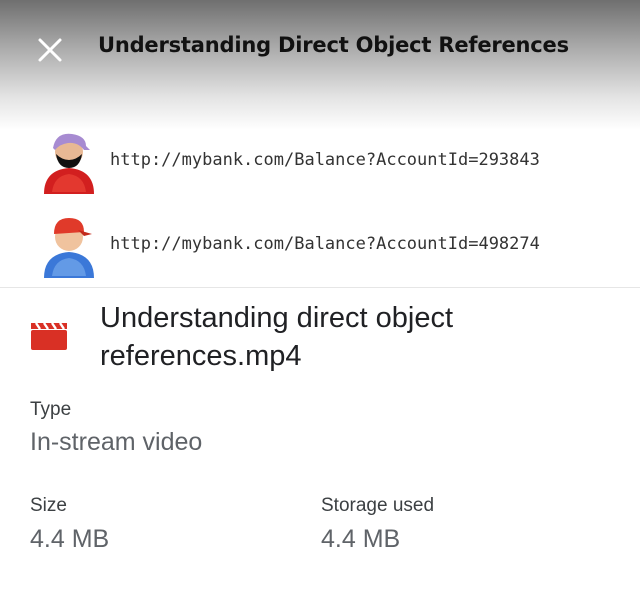  Describe the element at coordinates (51, 409) in the screenshot. I see `type-label: Type` at that location.